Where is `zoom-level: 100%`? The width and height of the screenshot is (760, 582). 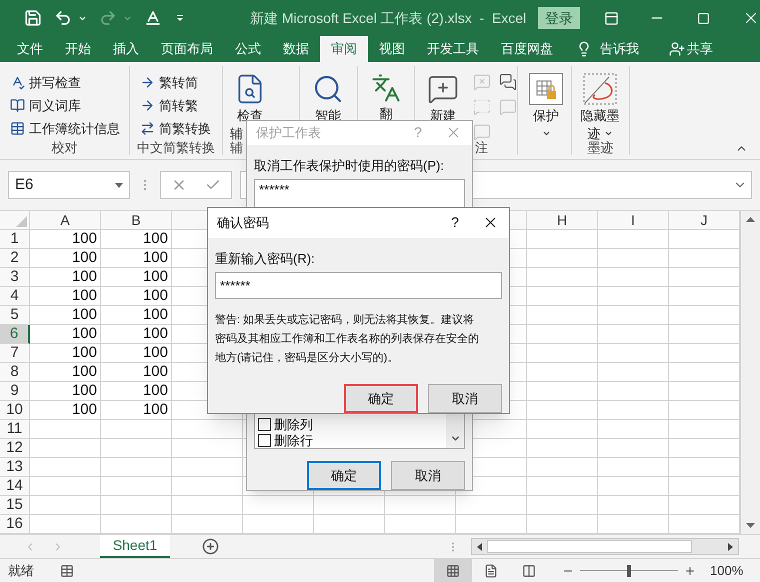 zoom-level: 100% is located at coordinates (727, 571).